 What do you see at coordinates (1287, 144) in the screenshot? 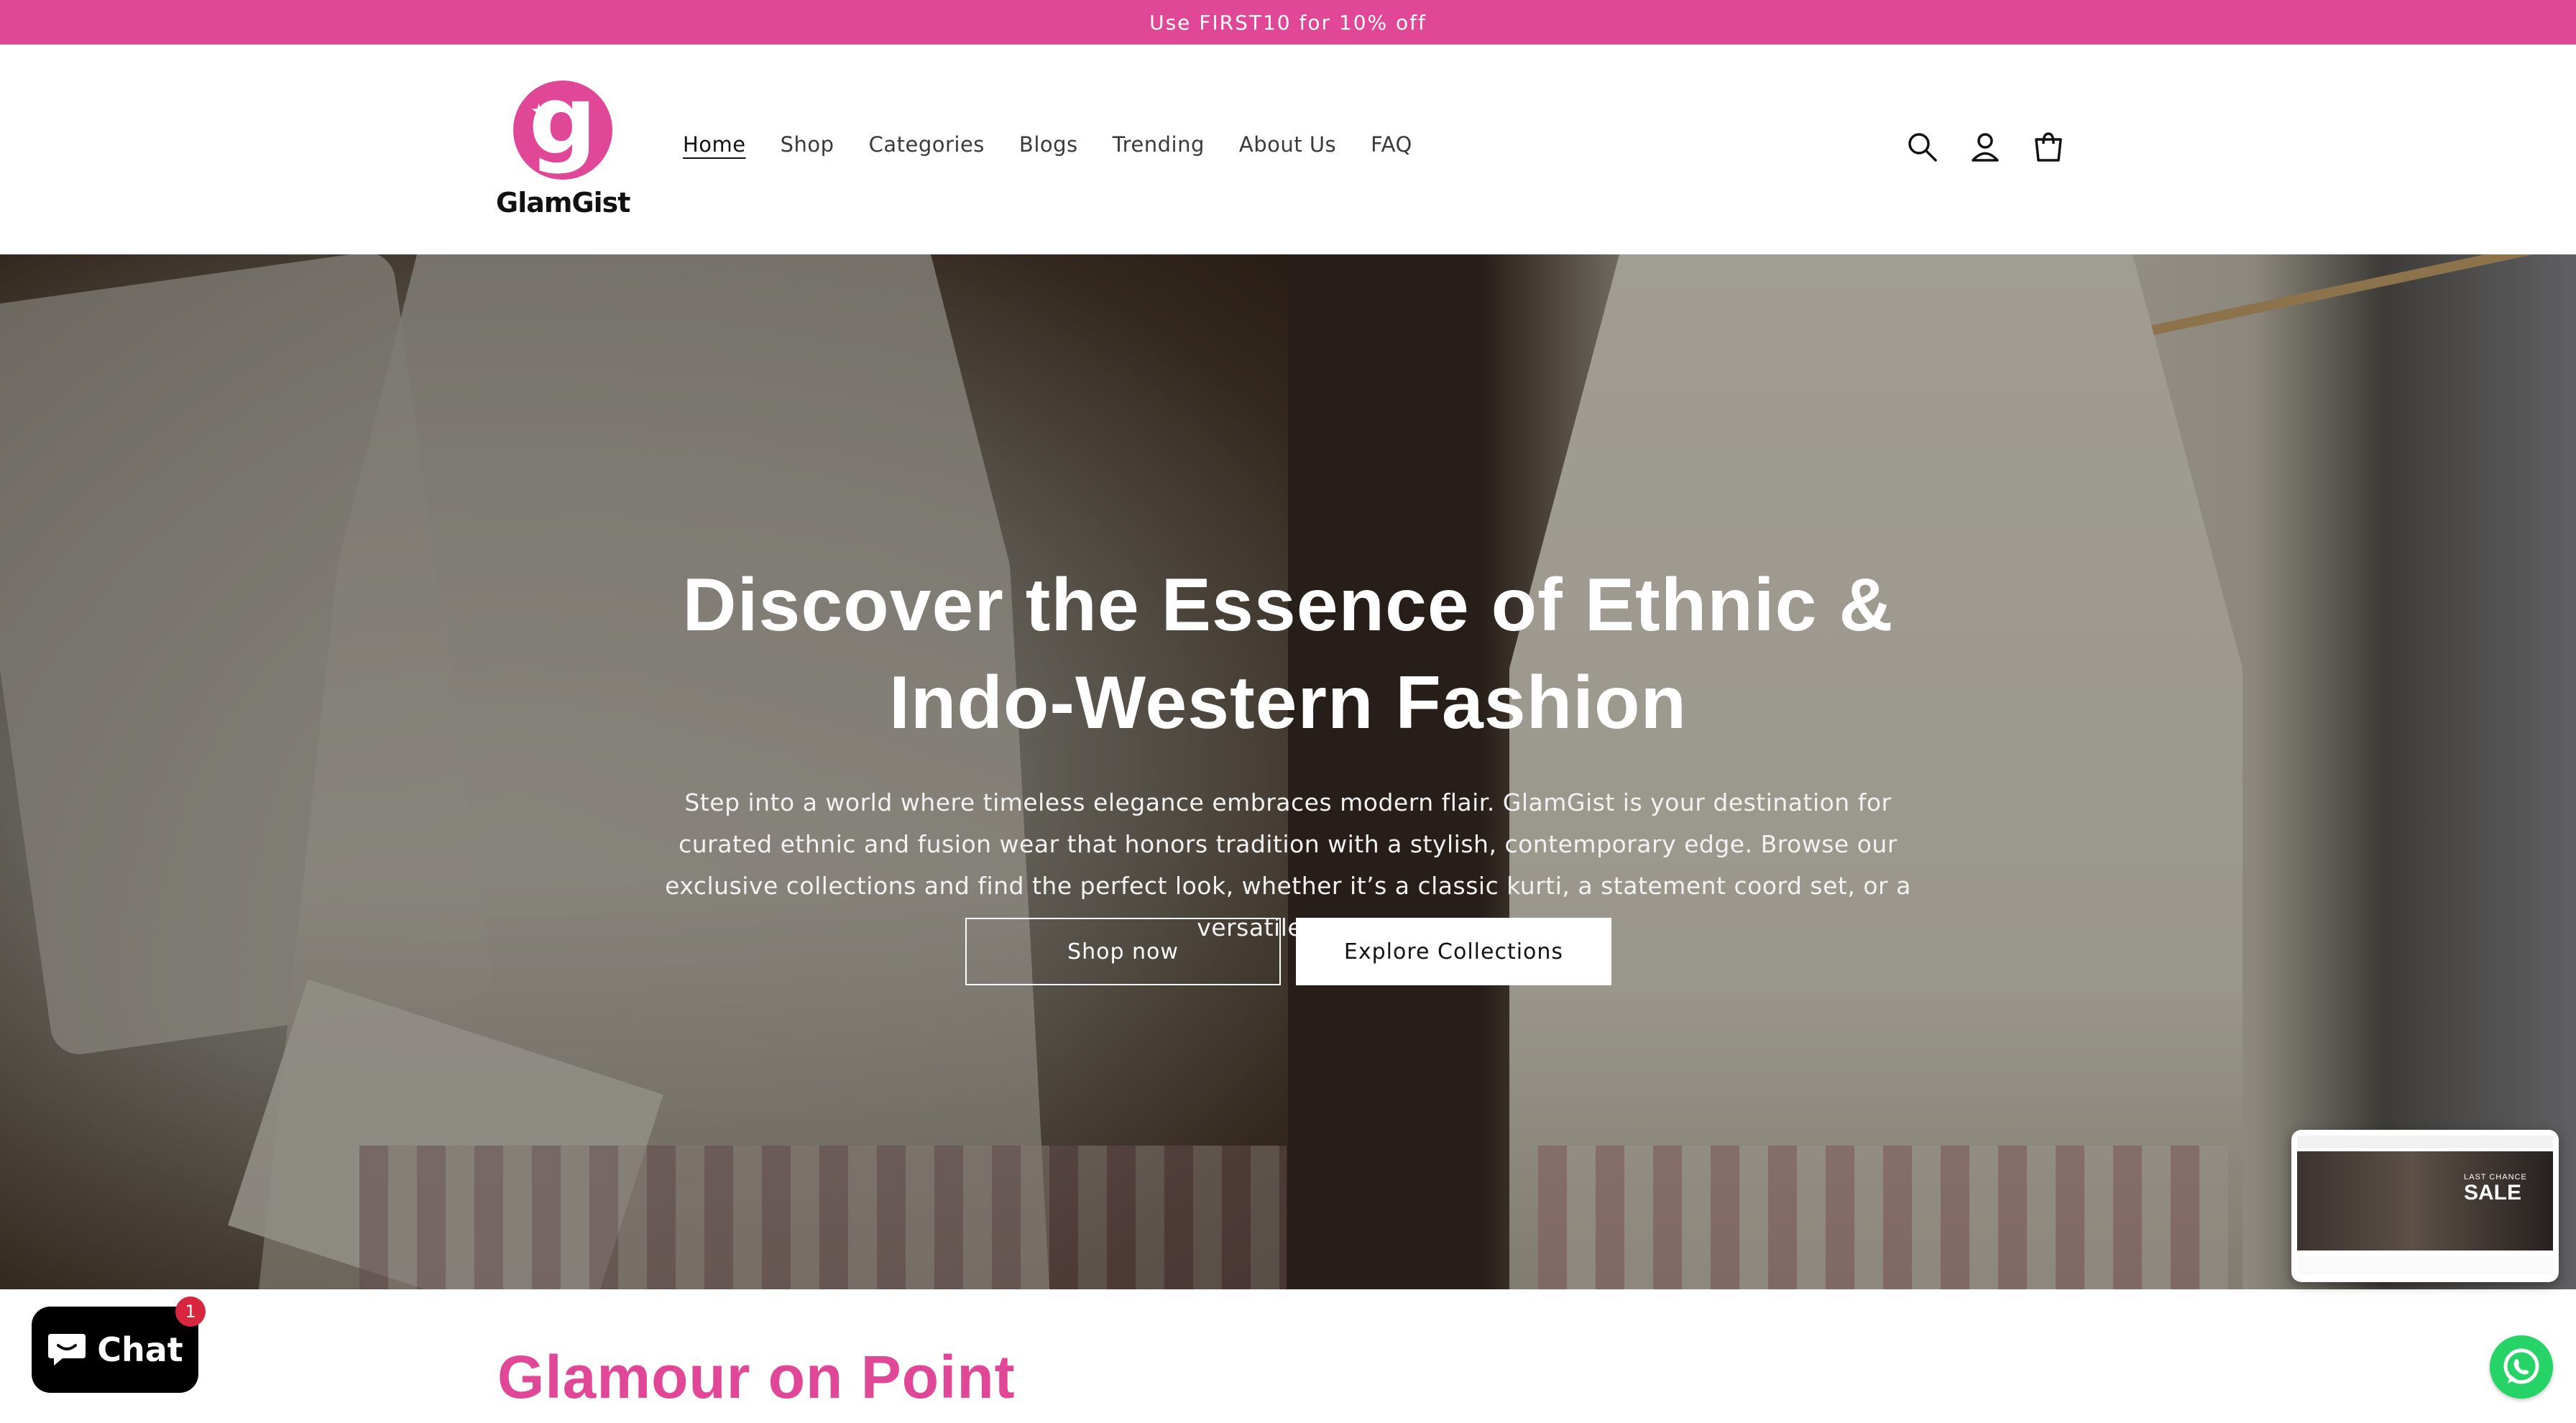
I see `nav-item-about-us: About Us` at bounding box center [1287, 144].